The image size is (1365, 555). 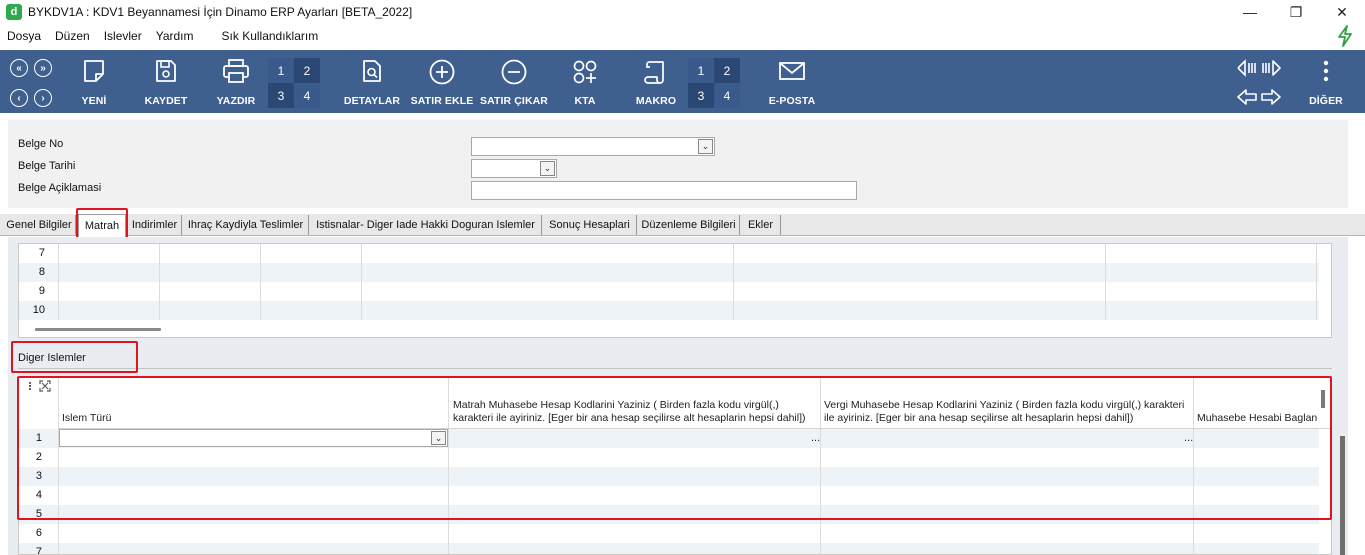 What do you see at coordinates (38, 495) in the screenshot?
I see `row-number: 4` at bounding box center [38, 495].